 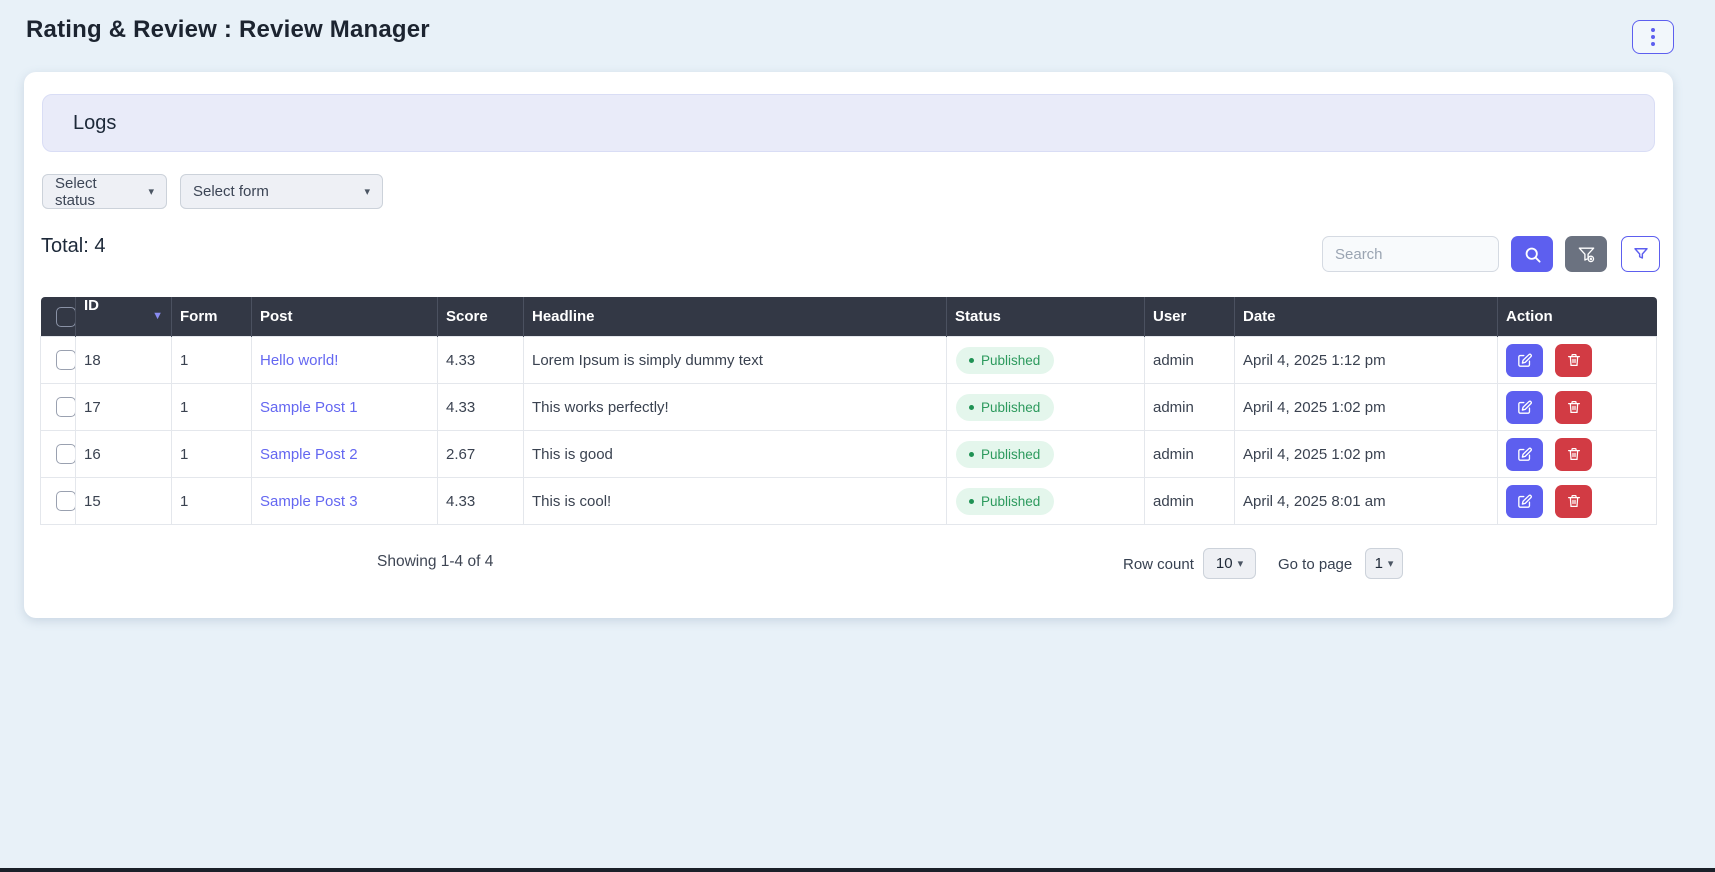 What do you see at coordinates (1189, 317) in the screenshot?
I see `column-header-user: User` at bounding box center [1189, 317].